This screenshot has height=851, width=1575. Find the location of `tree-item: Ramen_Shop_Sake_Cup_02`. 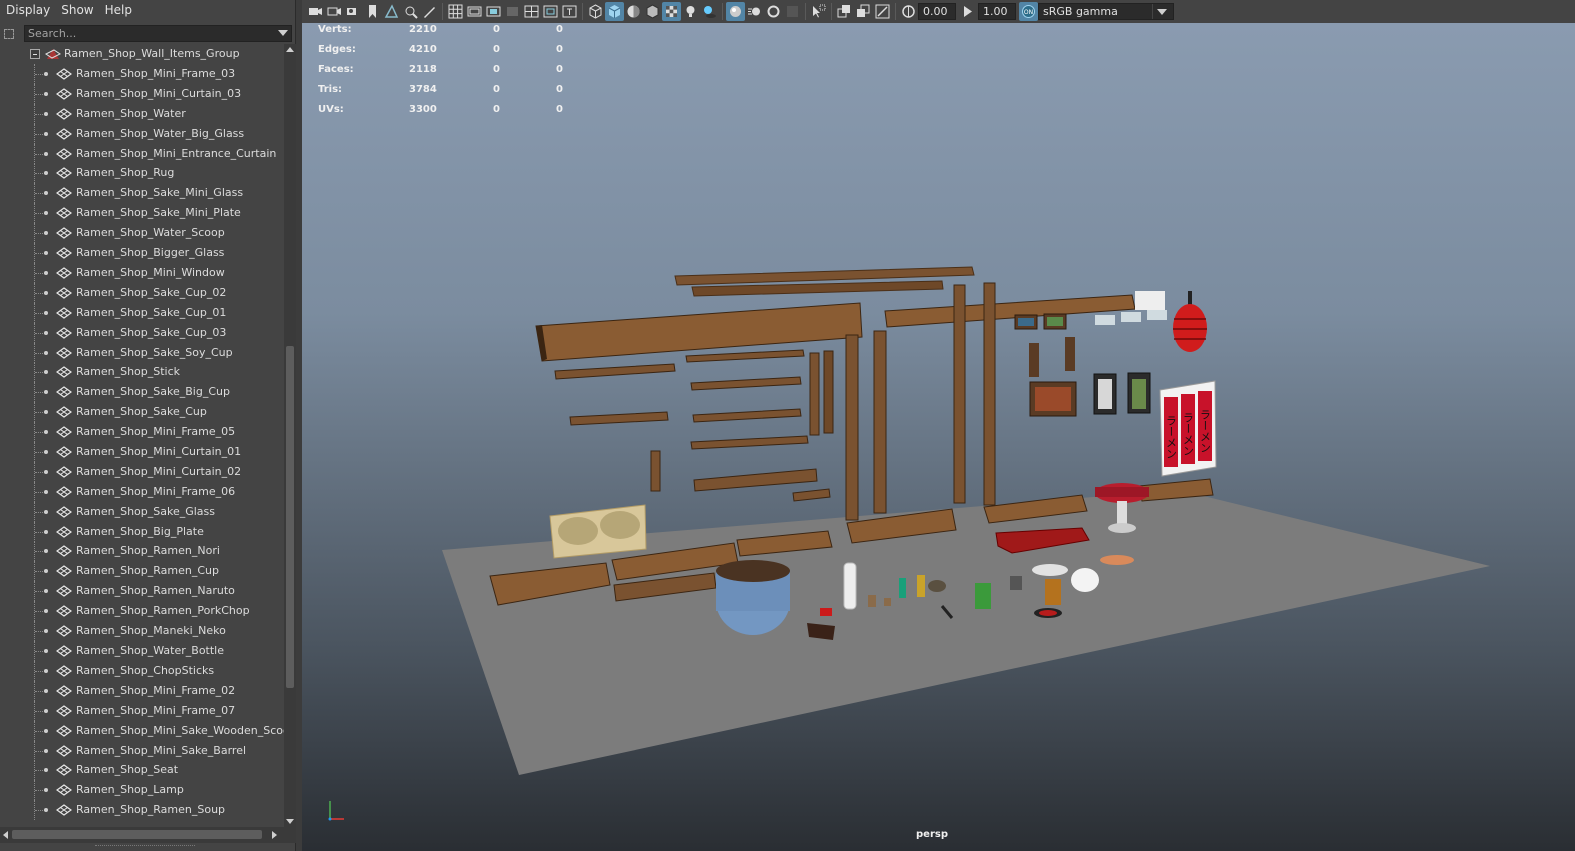

tree-item: Ramen_Shop_Sake_Cup_02 is located at coordinates (142, 293).